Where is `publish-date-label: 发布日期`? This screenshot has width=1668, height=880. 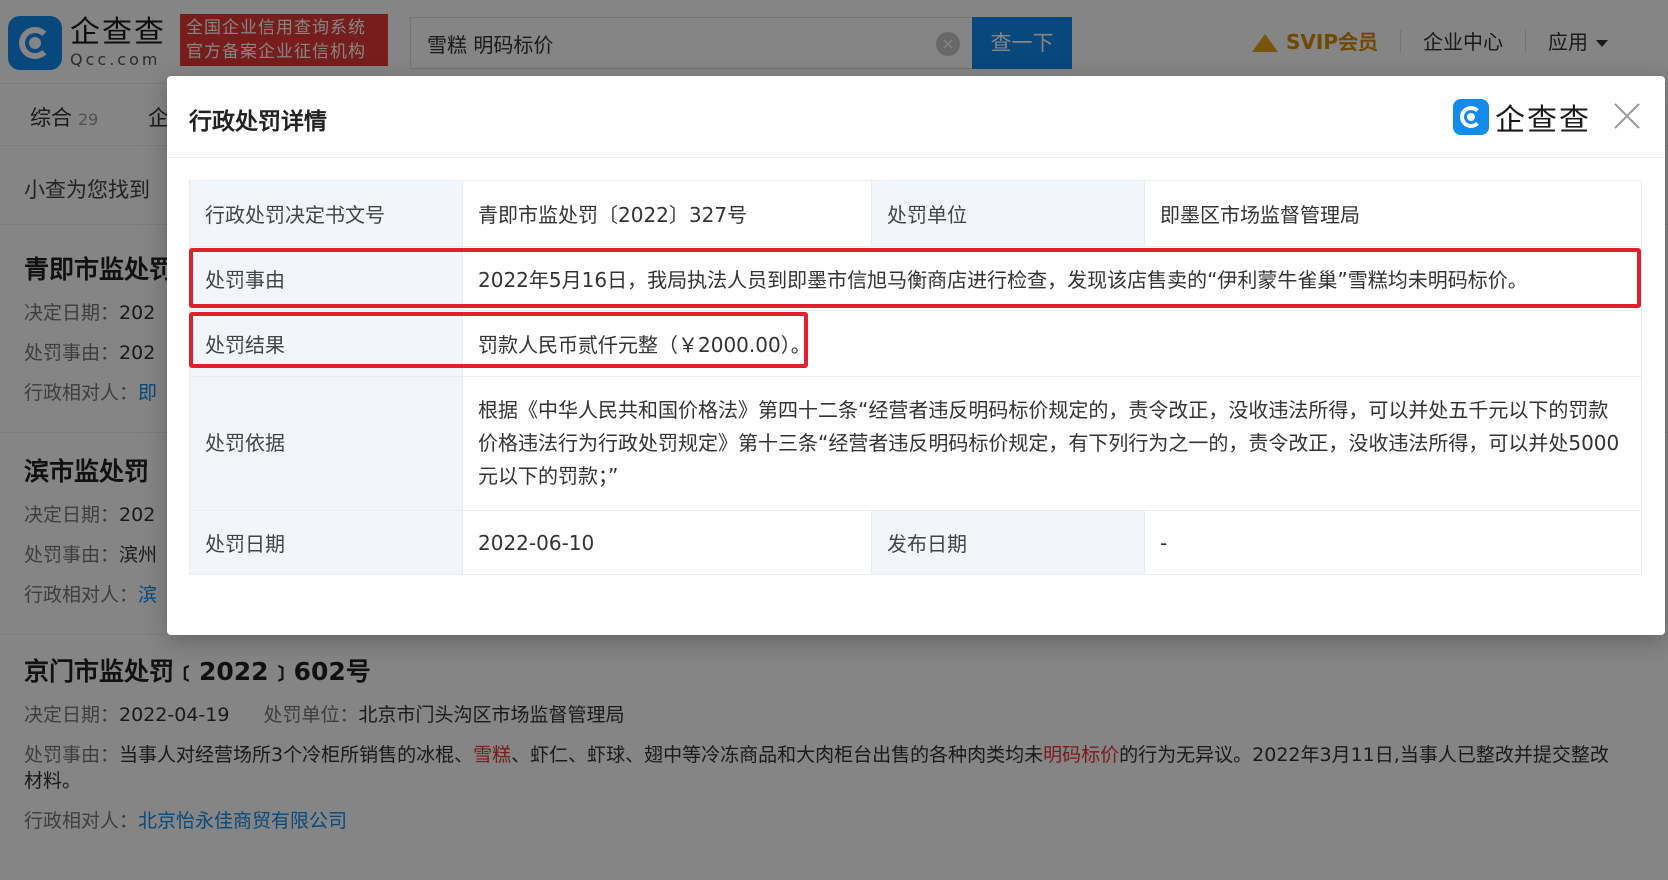 publish-date-label: 发布日期 is located at coordinates (1008, 542).